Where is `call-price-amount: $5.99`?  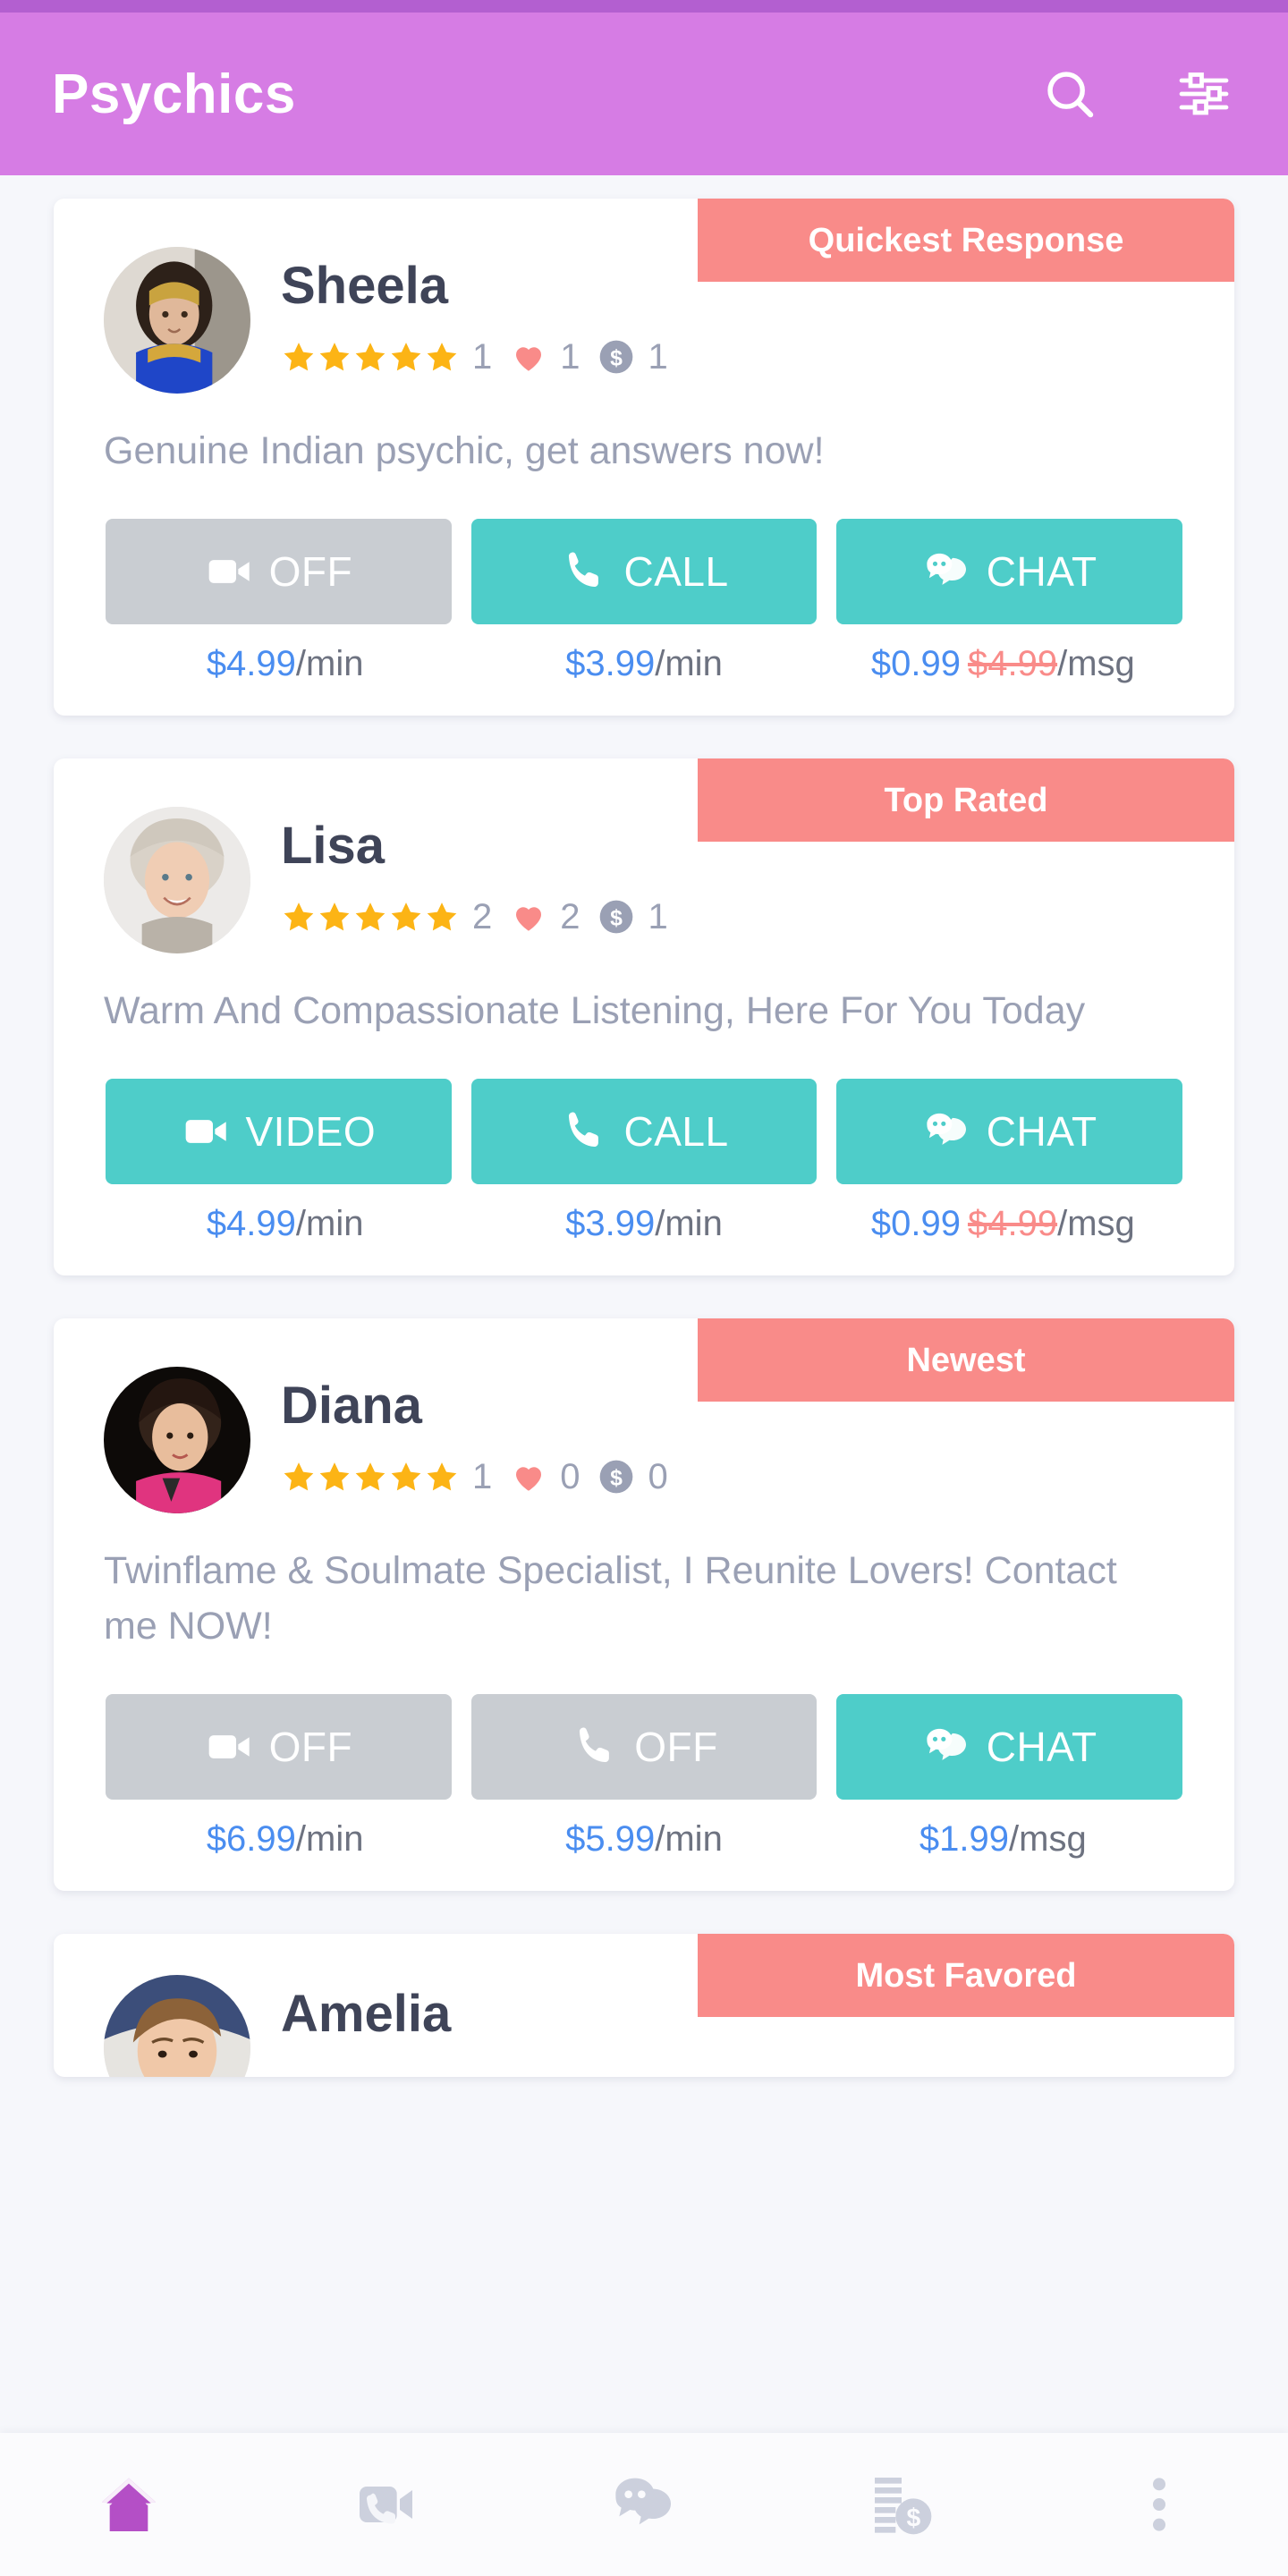
call-price-amount: $5.99 is located at coordinates (610, 1838).